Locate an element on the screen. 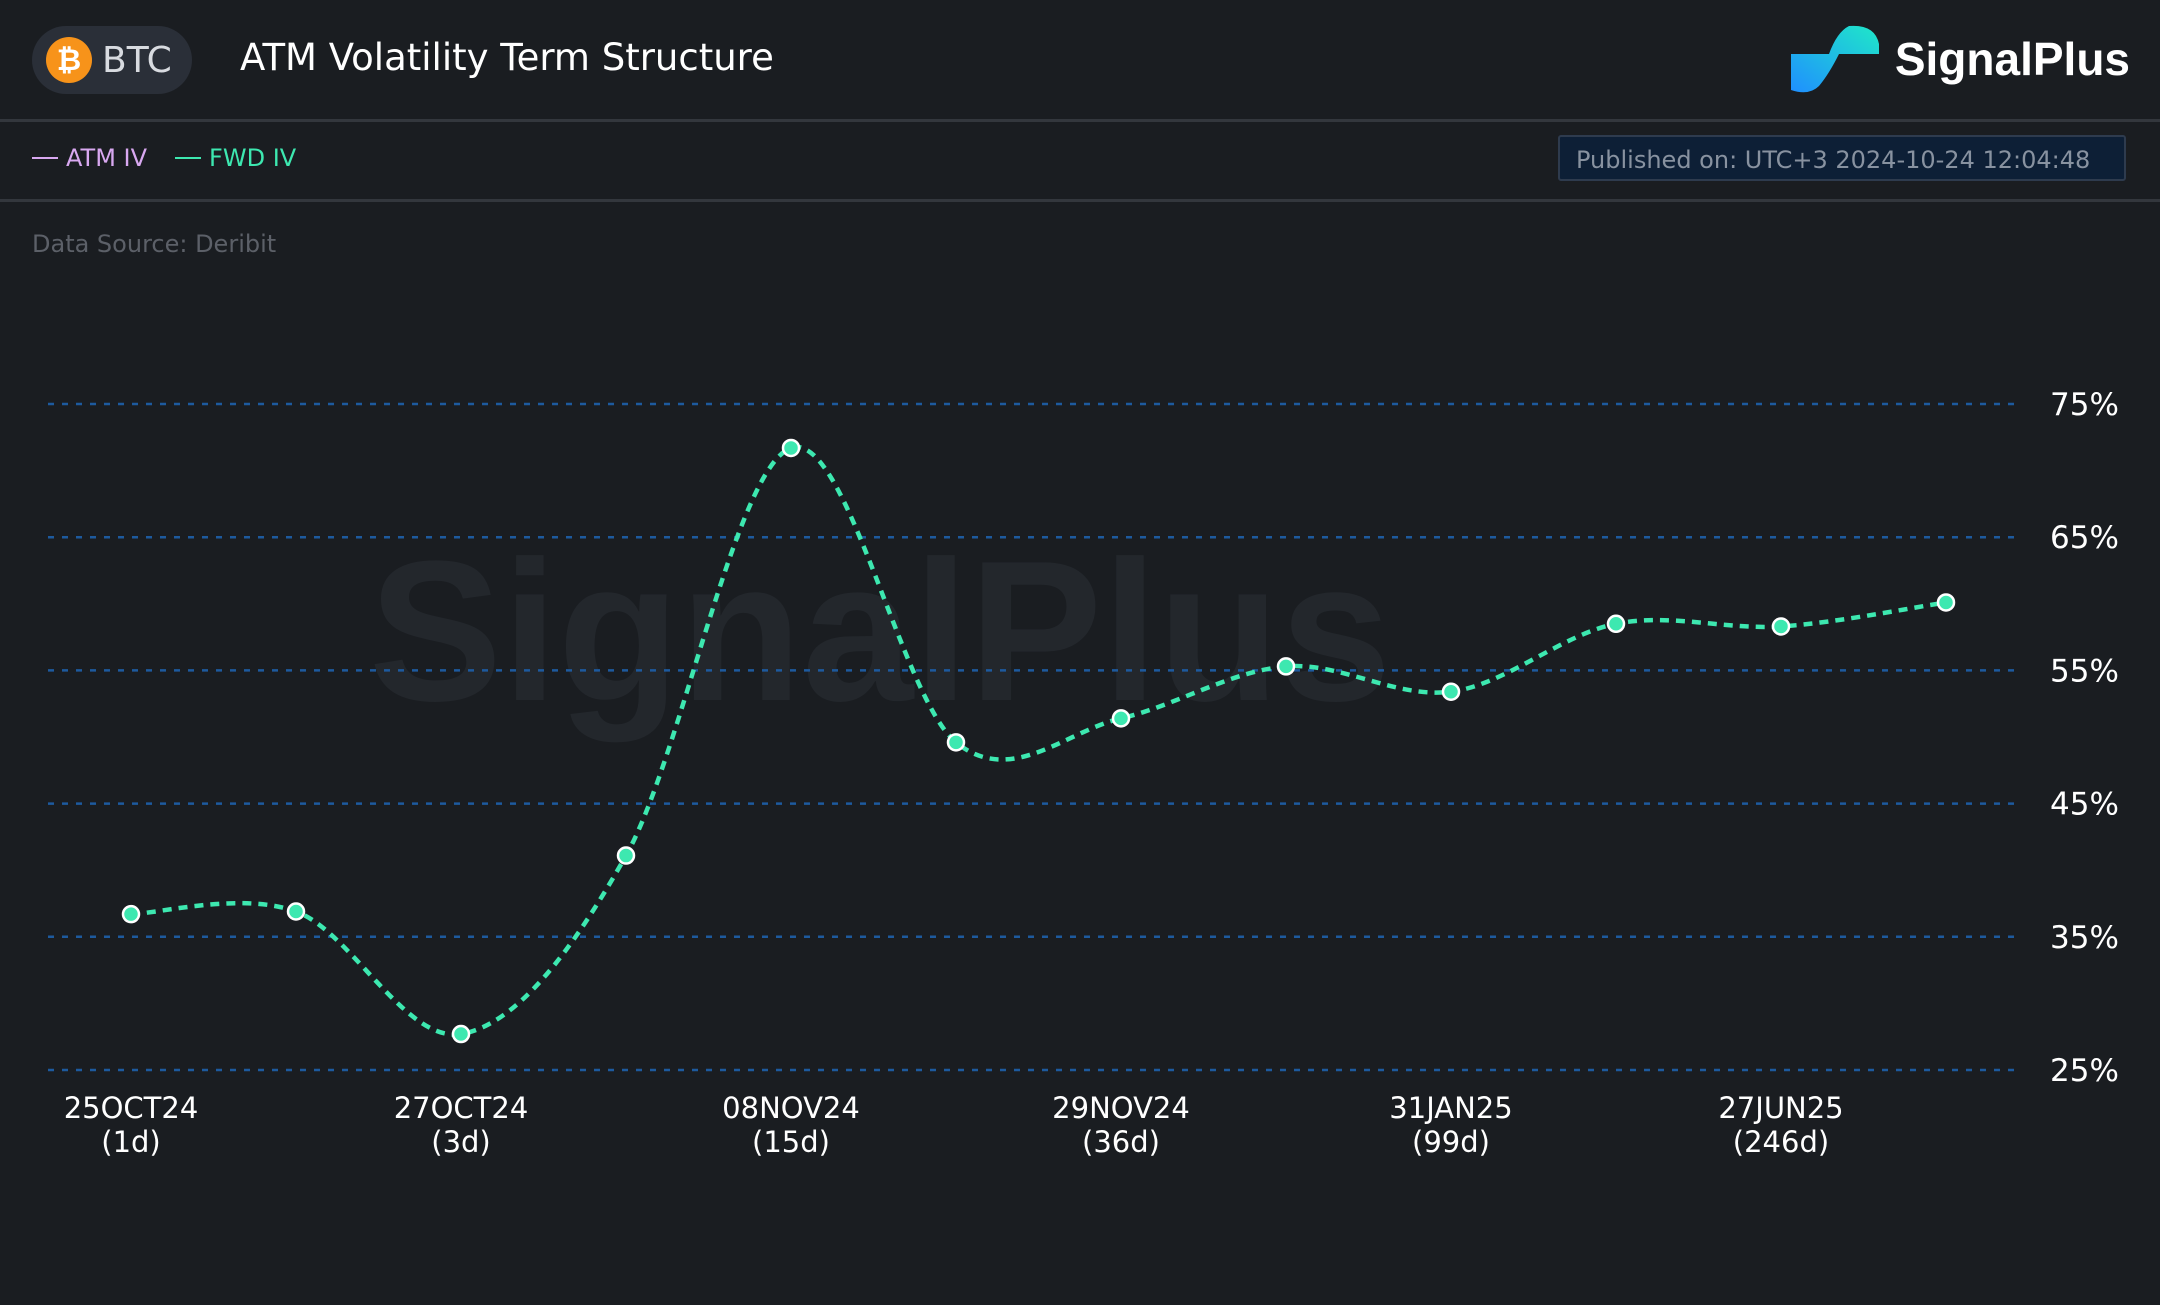 The image size is (2160, 1305). x-tick-days: (1d) is located at coordinates (131, 1142).